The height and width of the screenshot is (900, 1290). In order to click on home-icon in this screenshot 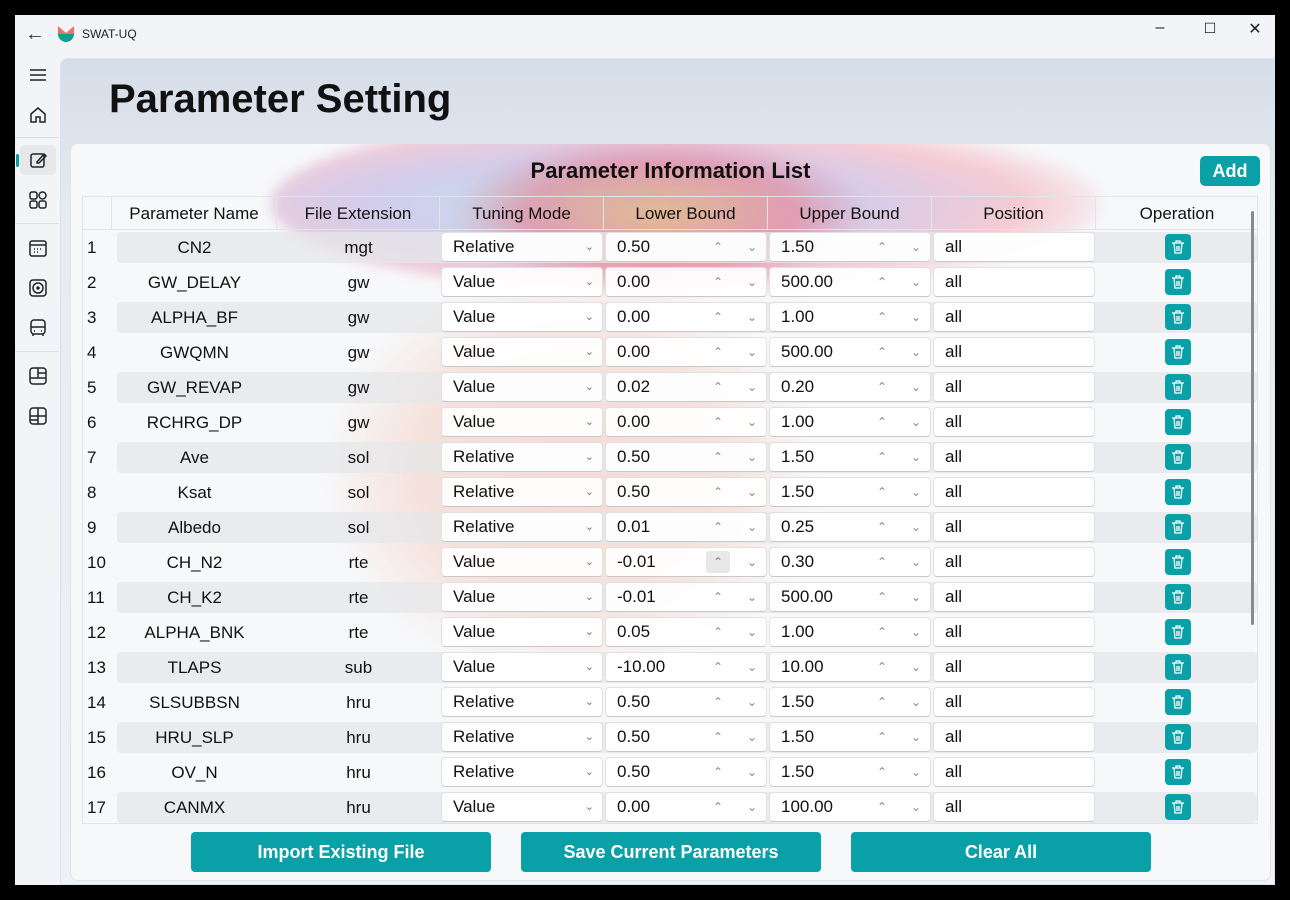, I will do `click(38, 115)`.